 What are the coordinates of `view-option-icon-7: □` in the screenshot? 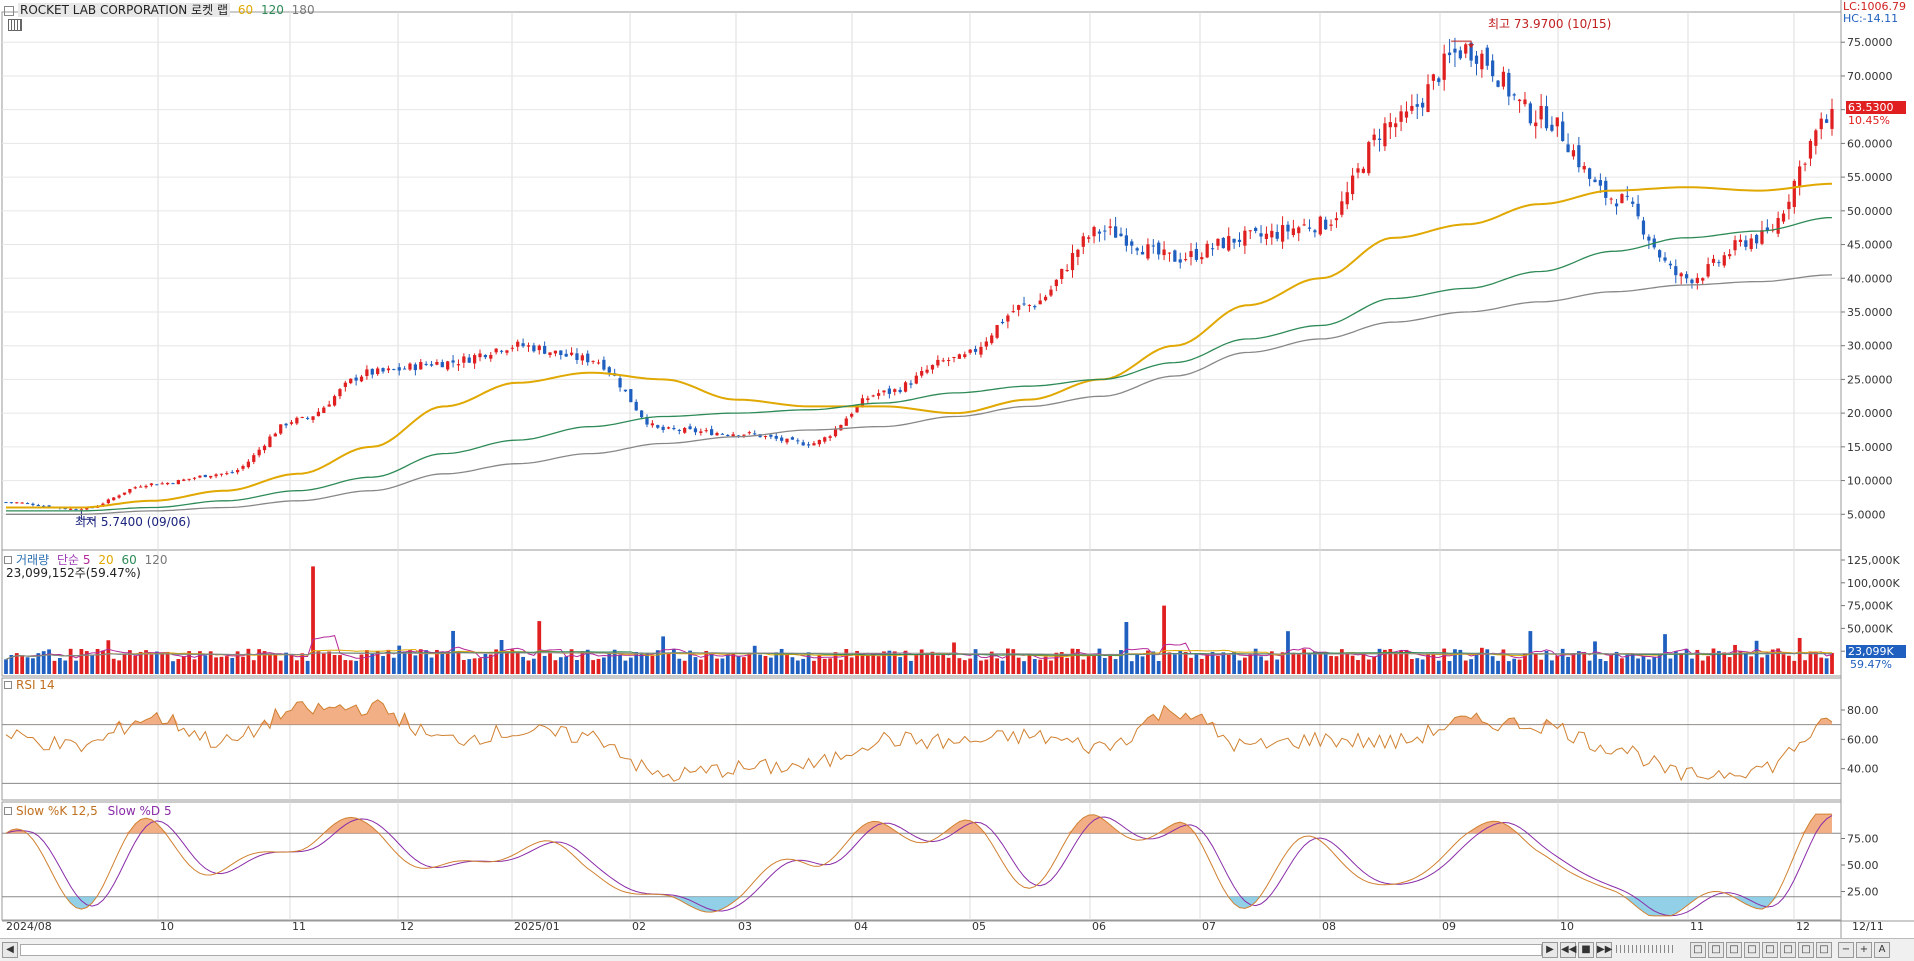 It's located at (1806, 950).